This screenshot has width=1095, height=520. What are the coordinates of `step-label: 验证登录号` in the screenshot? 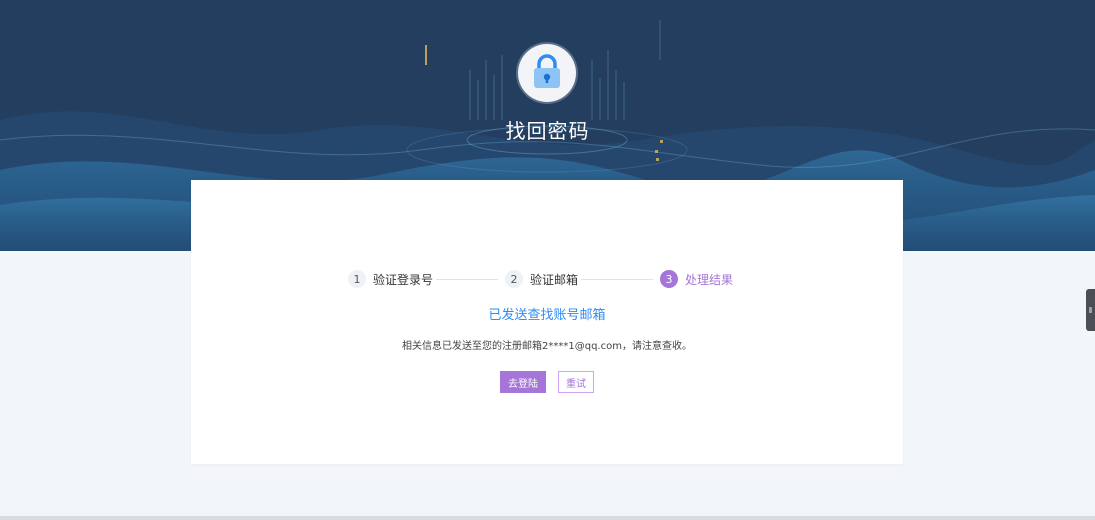 It's located at (403, 279).